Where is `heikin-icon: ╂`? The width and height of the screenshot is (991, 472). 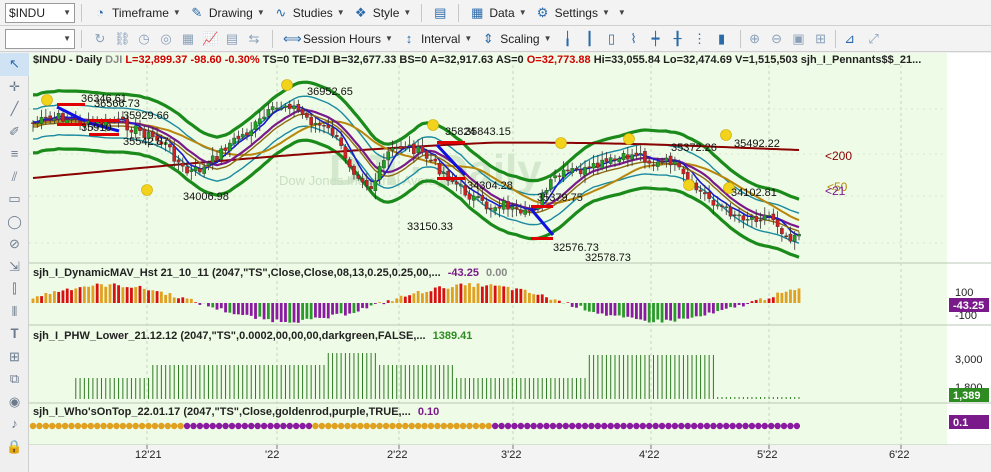 heikin-icon: ╂ is located at coordinates (678, 39).